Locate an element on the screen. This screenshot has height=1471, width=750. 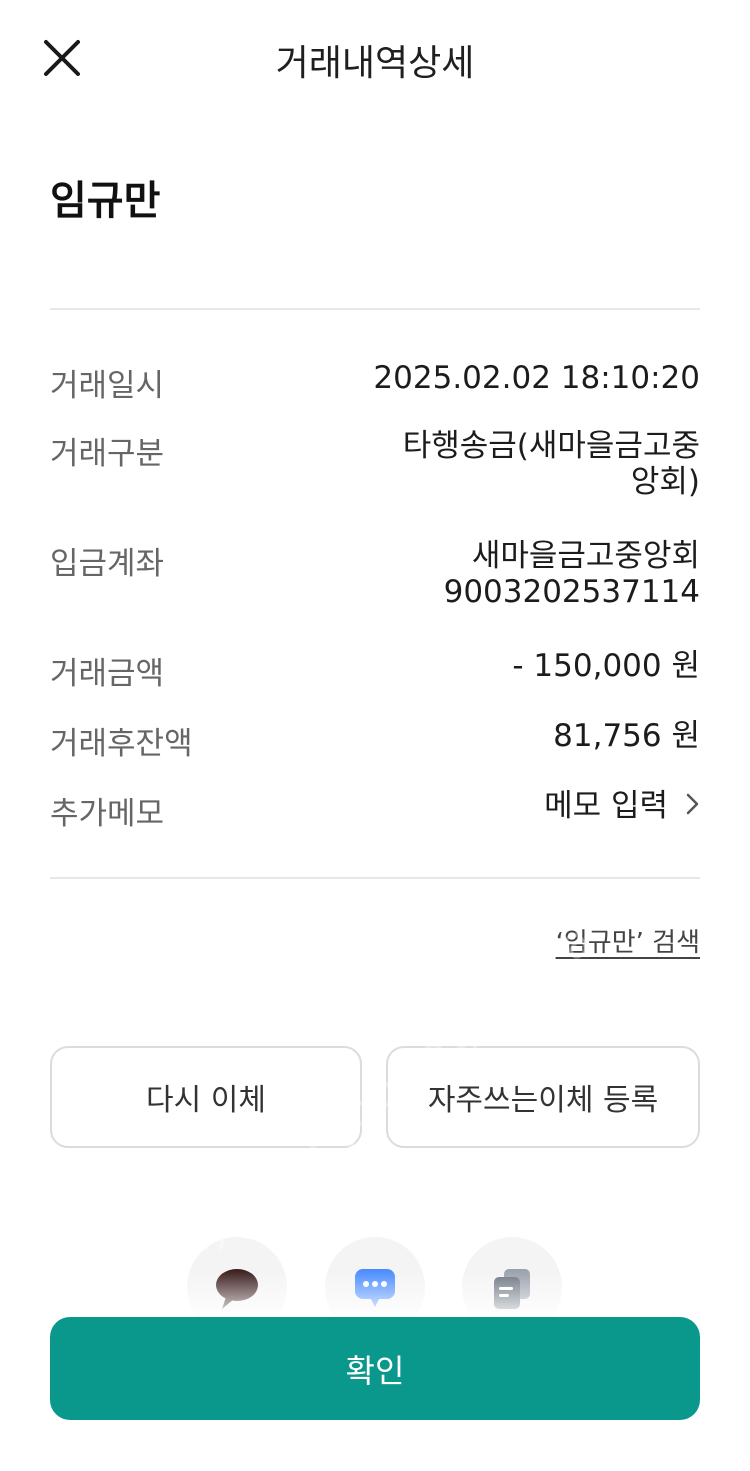
memo-input-label: 메모 입력 is located at coordinates (606, 806).